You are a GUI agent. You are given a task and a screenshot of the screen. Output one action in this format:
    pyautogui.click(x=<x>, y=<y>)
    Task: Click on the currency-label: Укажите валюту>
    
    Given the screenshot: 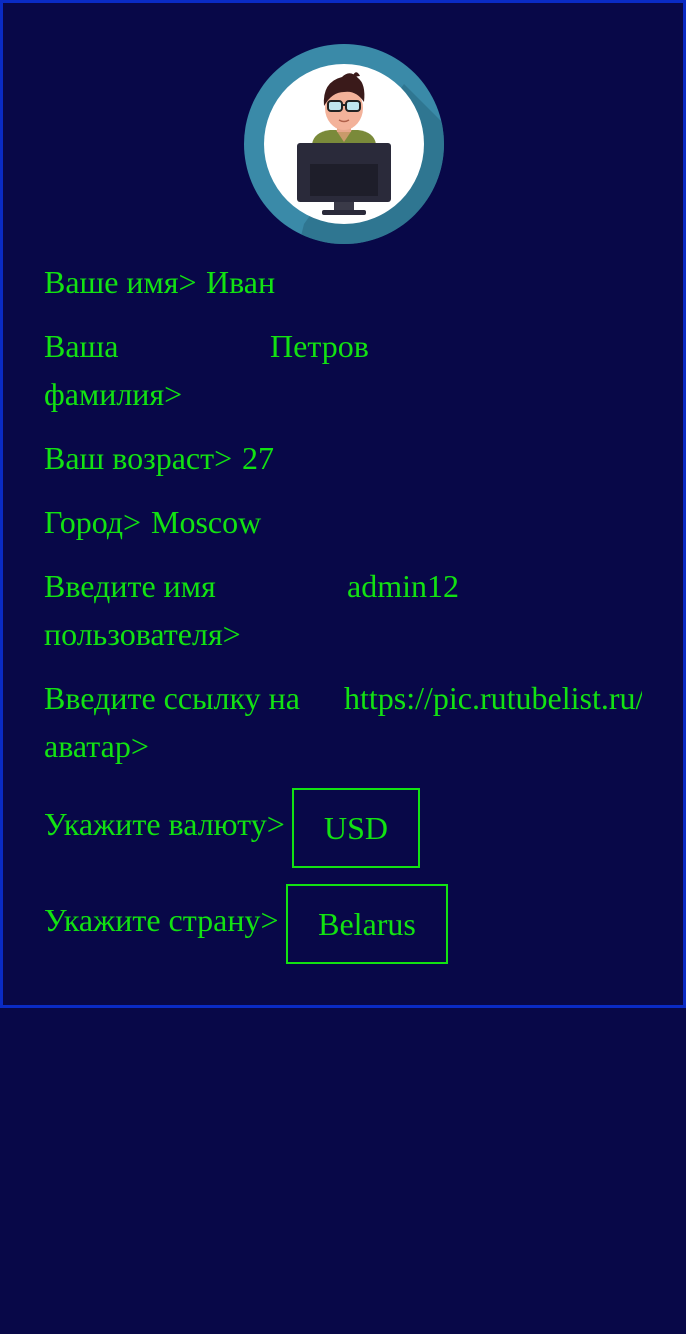 What is the action you would take?
    pyautogui.click(x=164, y=824)
    